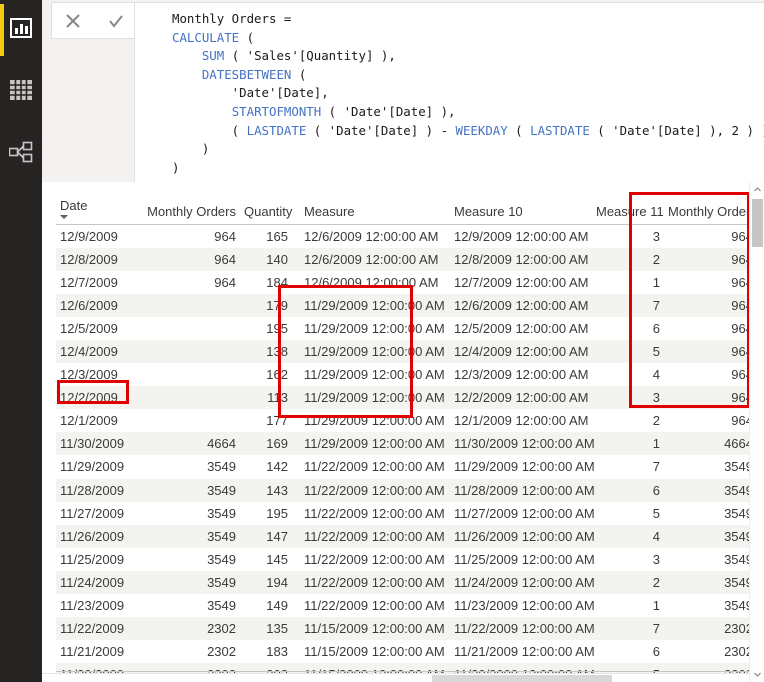  Describe the element at coordinates (371, 629) in the screenshot. I see `cell-measure: 11/15/2009 12:00:00 AM` at that location.